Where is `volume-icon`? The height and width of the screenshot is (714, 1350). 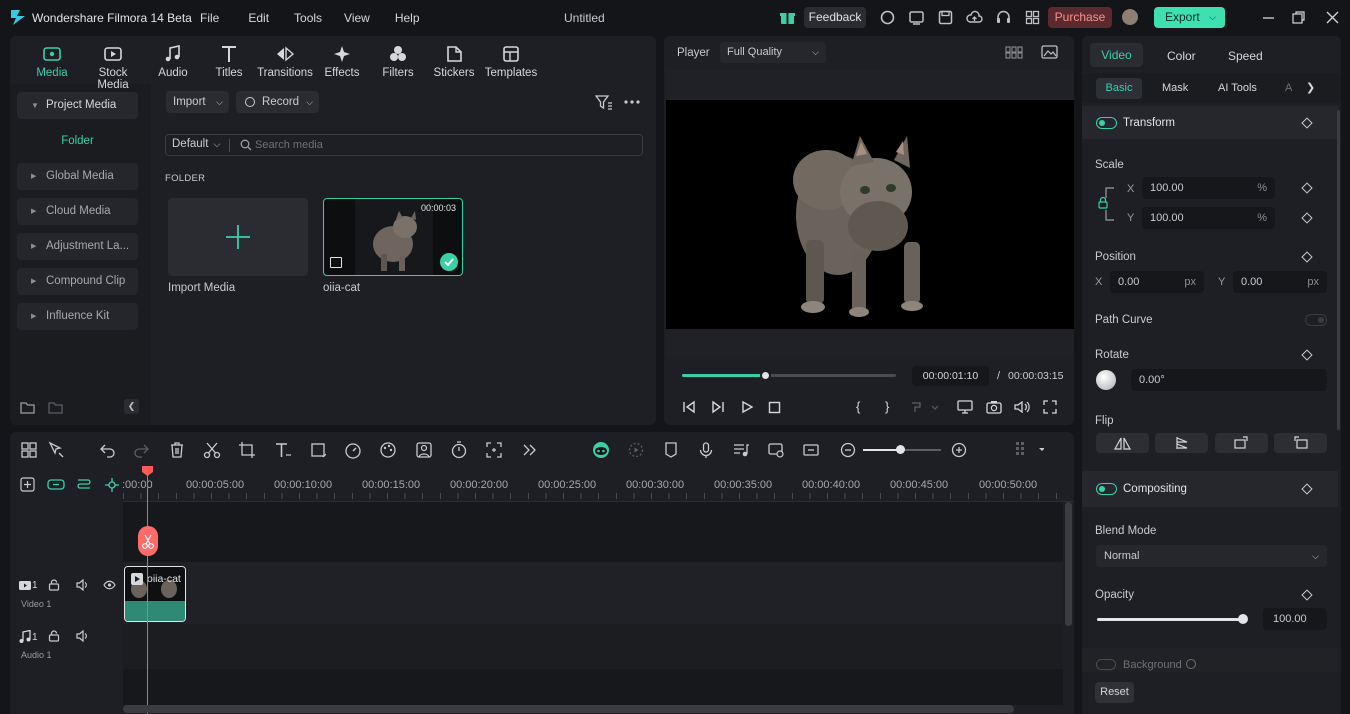
volume-icon is located at coordinates (1022, 407).